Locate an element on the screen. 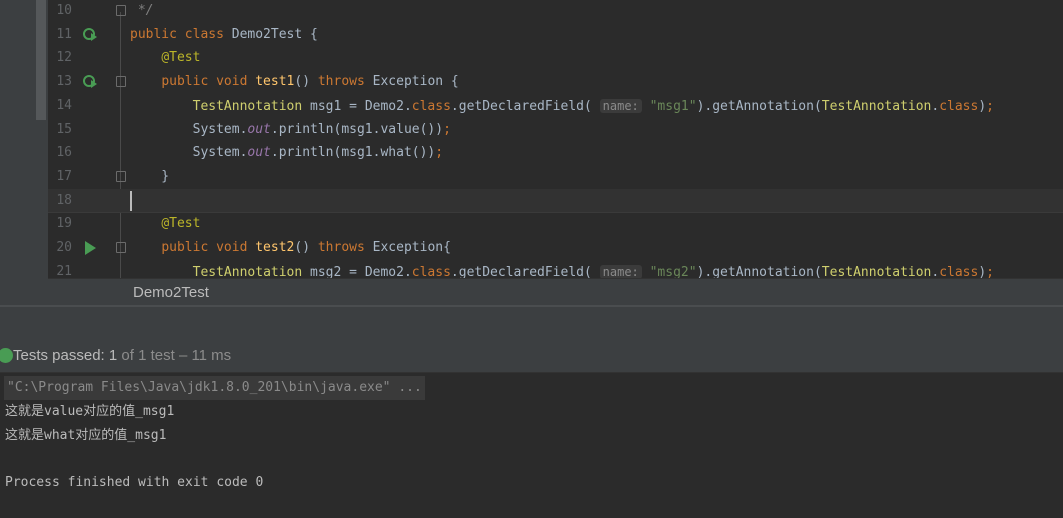 This screenshot has width=1063, height=518. code-line: 11 public class Demo2Test { is located at coordinates (555, 35).